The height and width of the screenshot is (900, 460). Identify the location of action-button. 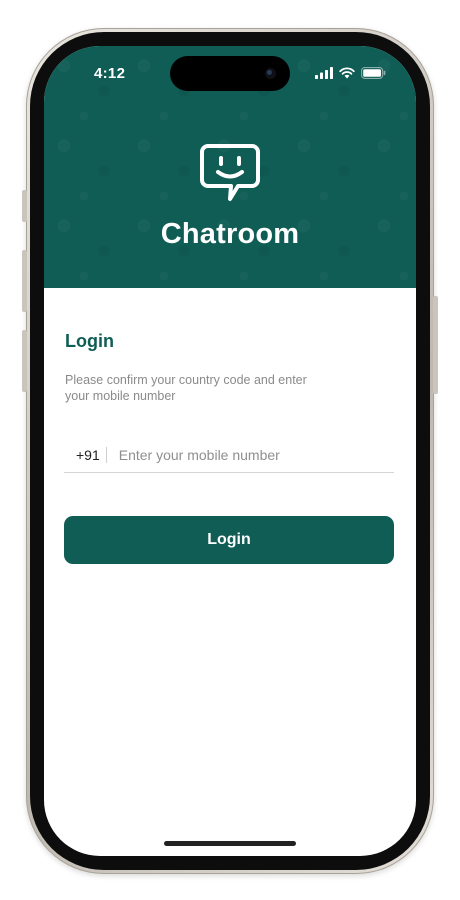
(24, 206).